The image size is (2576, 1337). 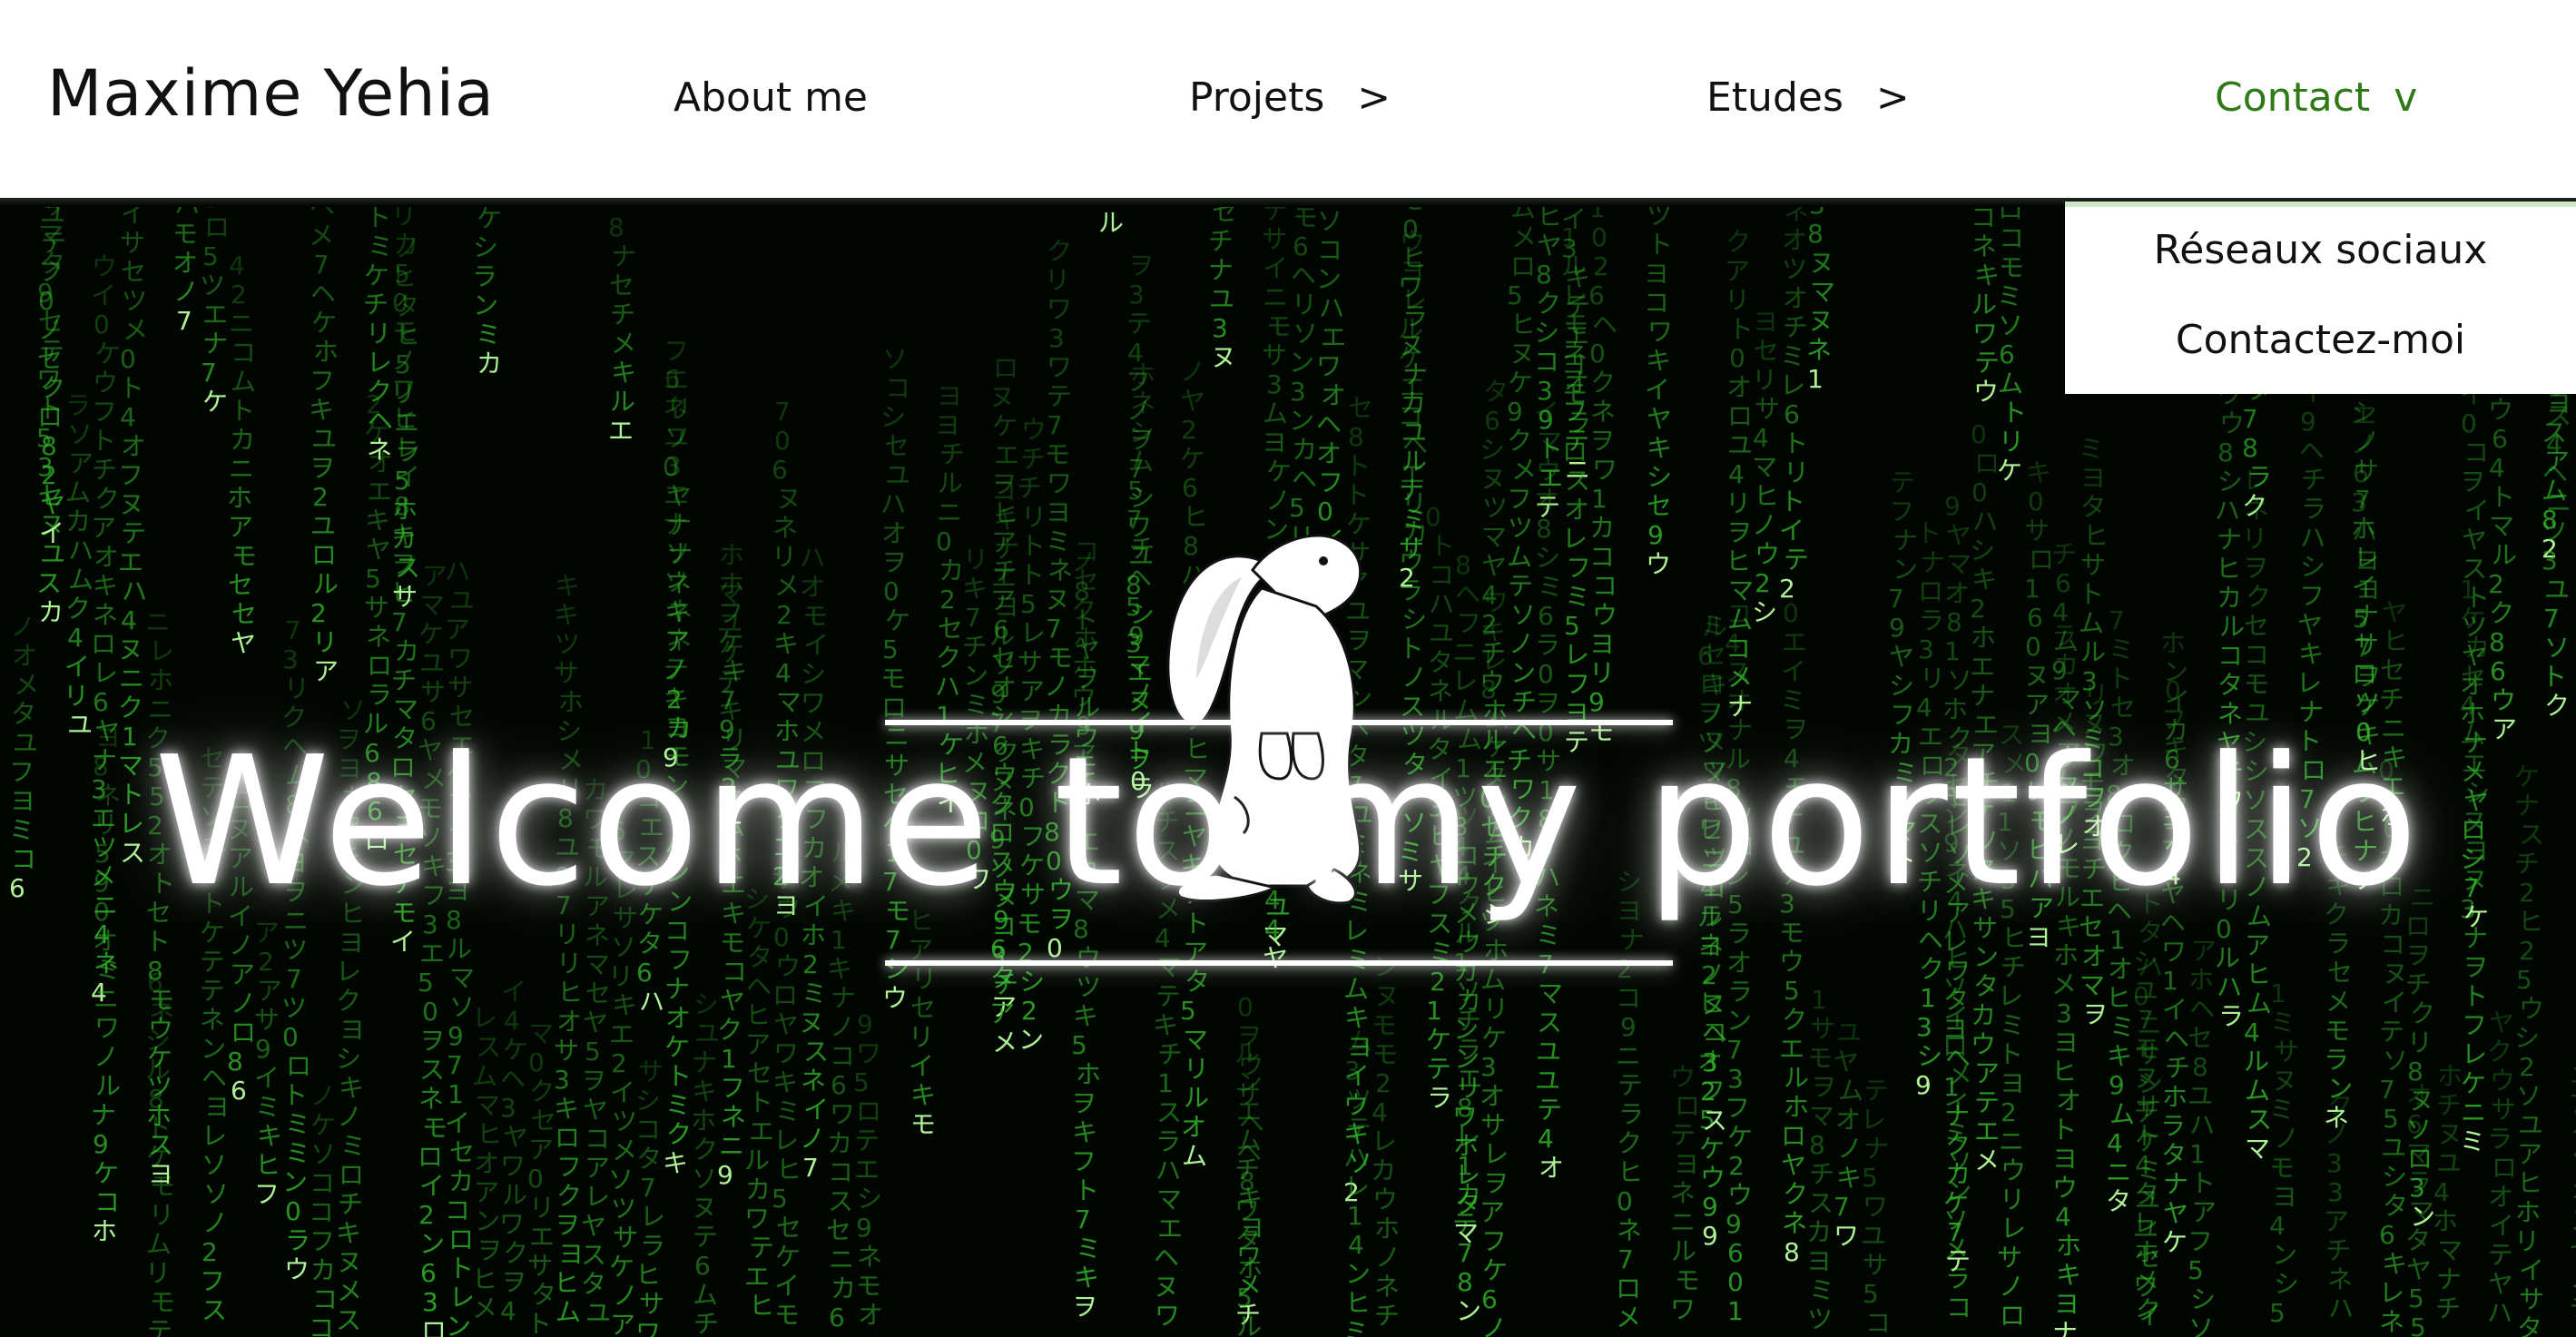 What do you see at coordinates (2529, 1154) in the screenshot?
I see `svg-text: ア` at bounding box center [2529, 1154].